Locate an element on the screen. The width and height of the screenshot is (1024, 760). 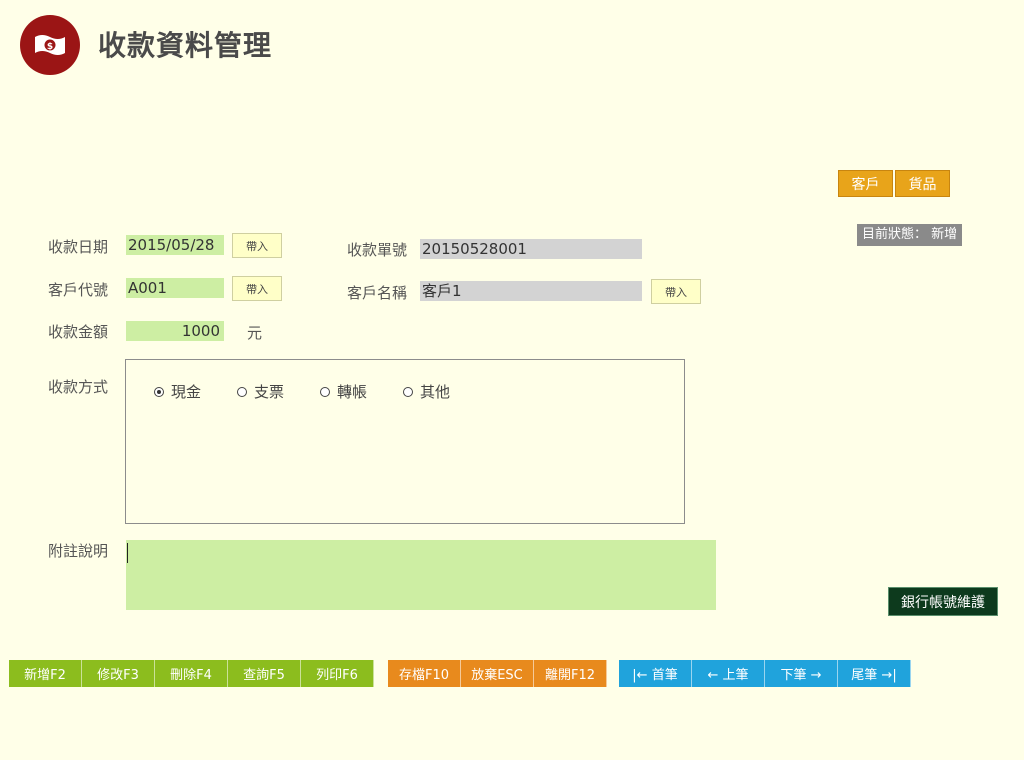
customer-name-pick-button: 帶入 is located at coordinates (676, 291).